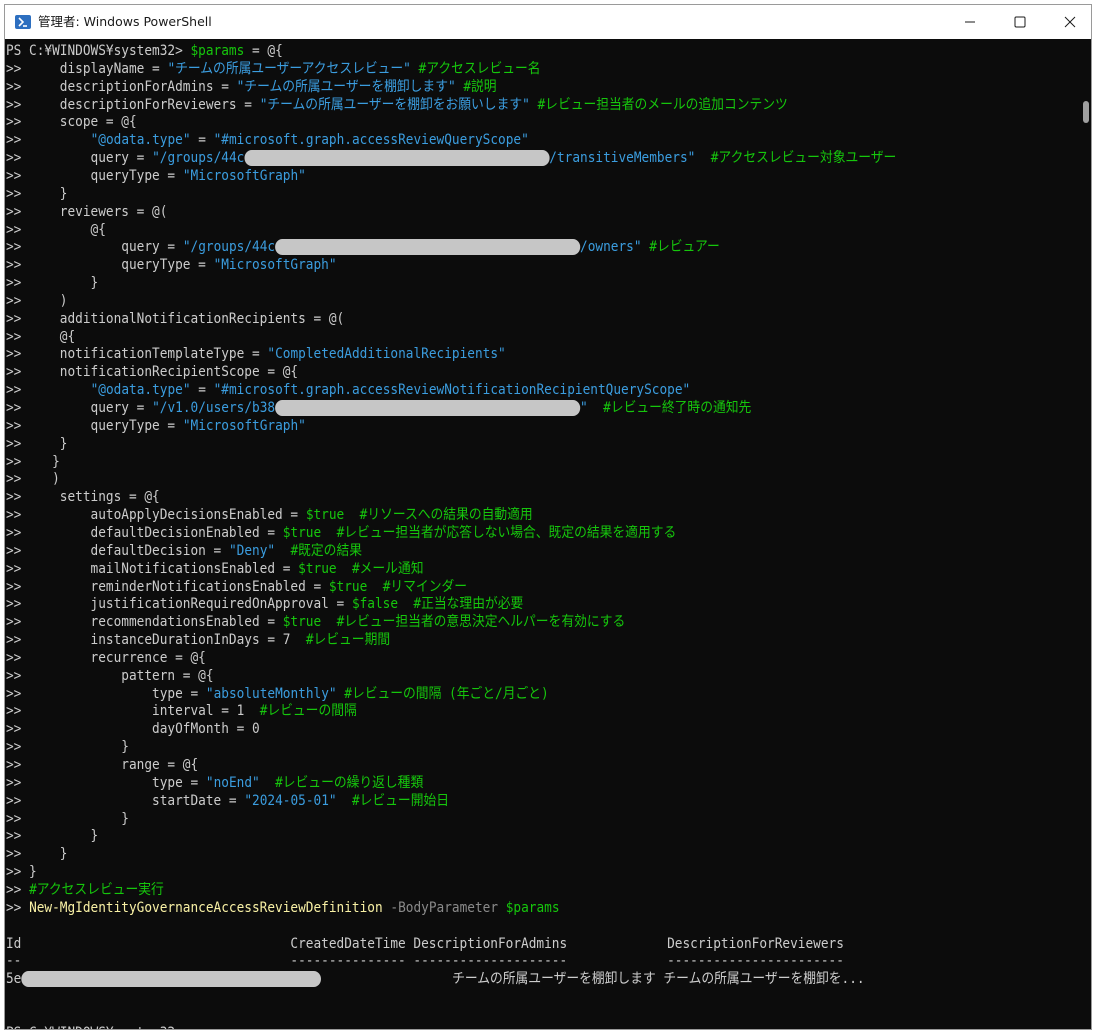  What do you see at coordinates (499, 532) in the screenshot?
I see `console-text: #レビュー担当者が応答しない場合、既定の結果を適用する` at bounding box center [499, 532].